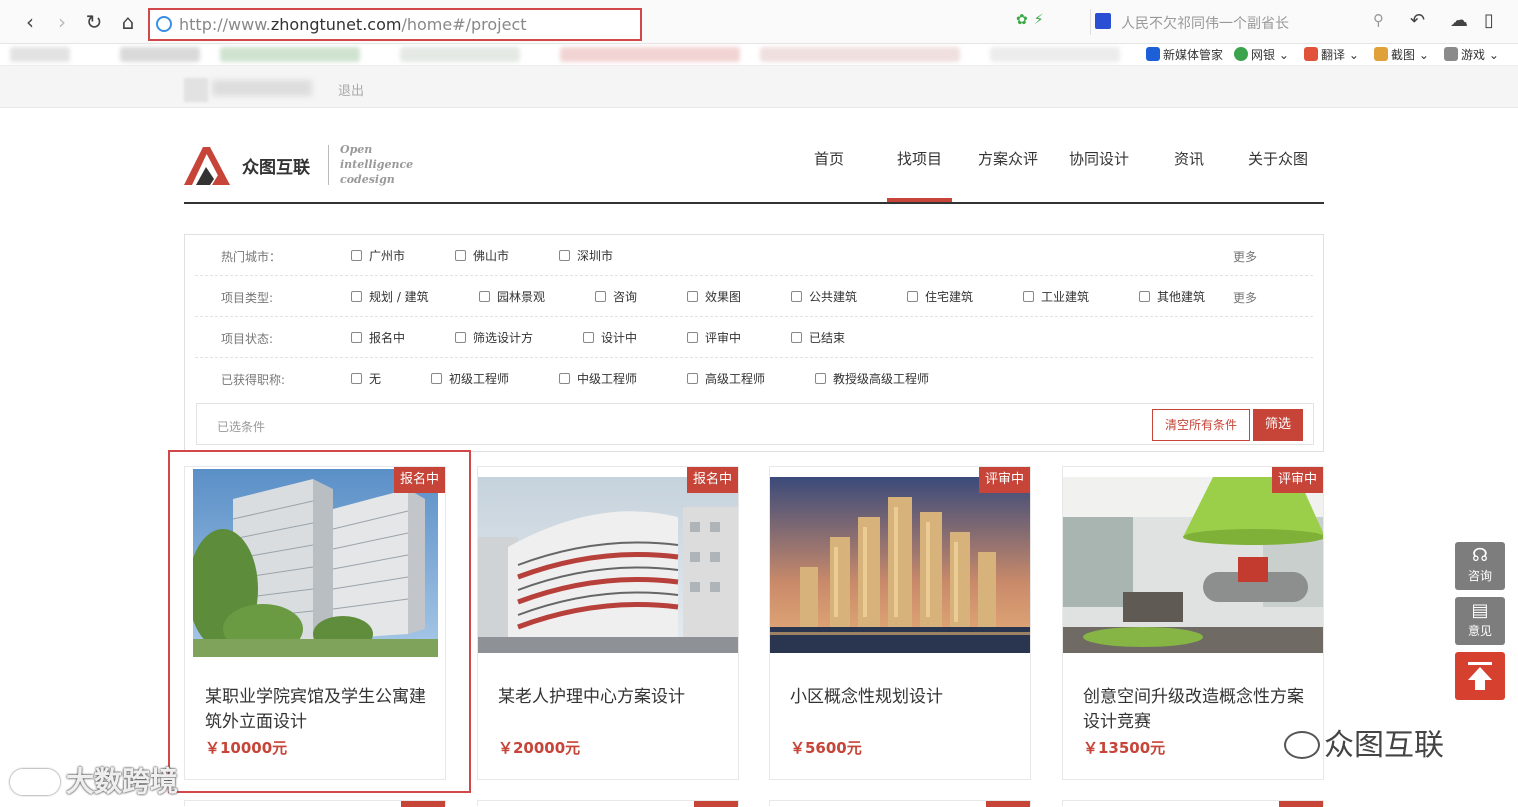  Describe the element at coordinates (714, 296) in the screenshot. I see `filter-option: 效果图` at that location.